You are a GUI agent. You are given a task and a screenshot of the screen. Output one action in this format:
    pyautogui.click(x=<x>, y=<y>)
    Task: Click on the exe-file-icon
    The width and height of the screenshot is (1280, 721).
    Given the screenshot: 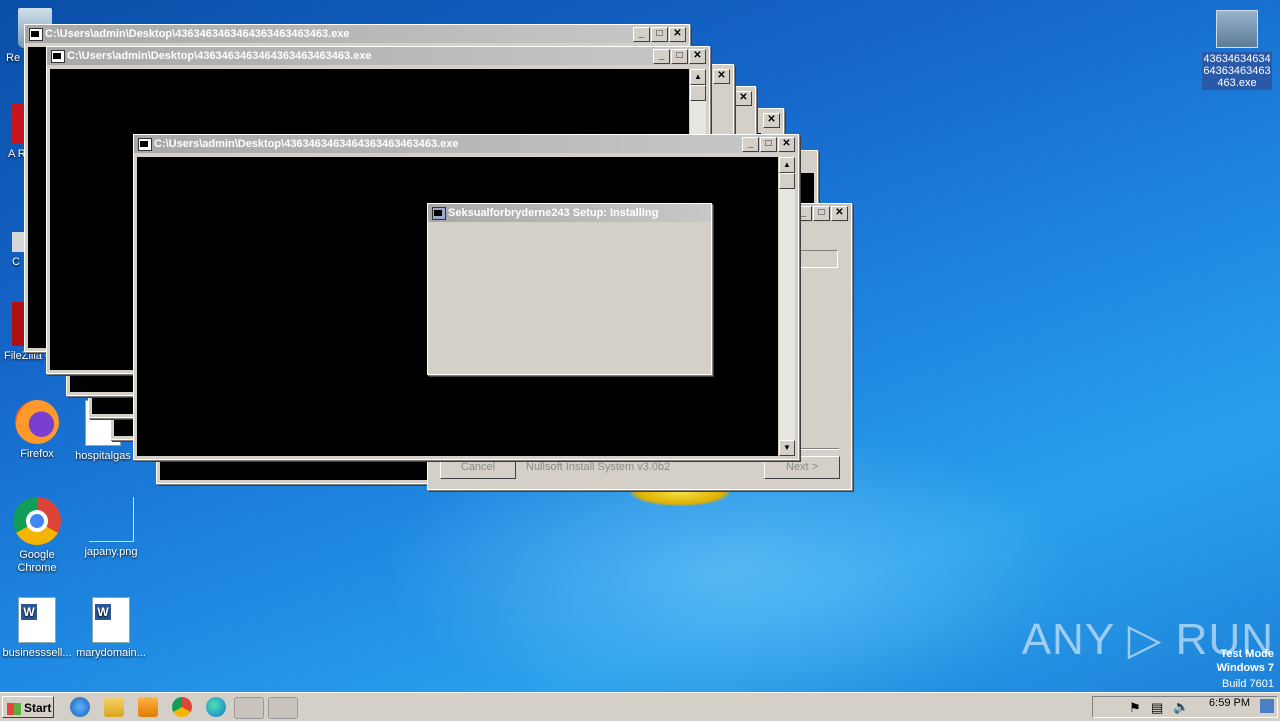 What is the action you would take?
    pyautogui.click(x=1237, y=29)
    